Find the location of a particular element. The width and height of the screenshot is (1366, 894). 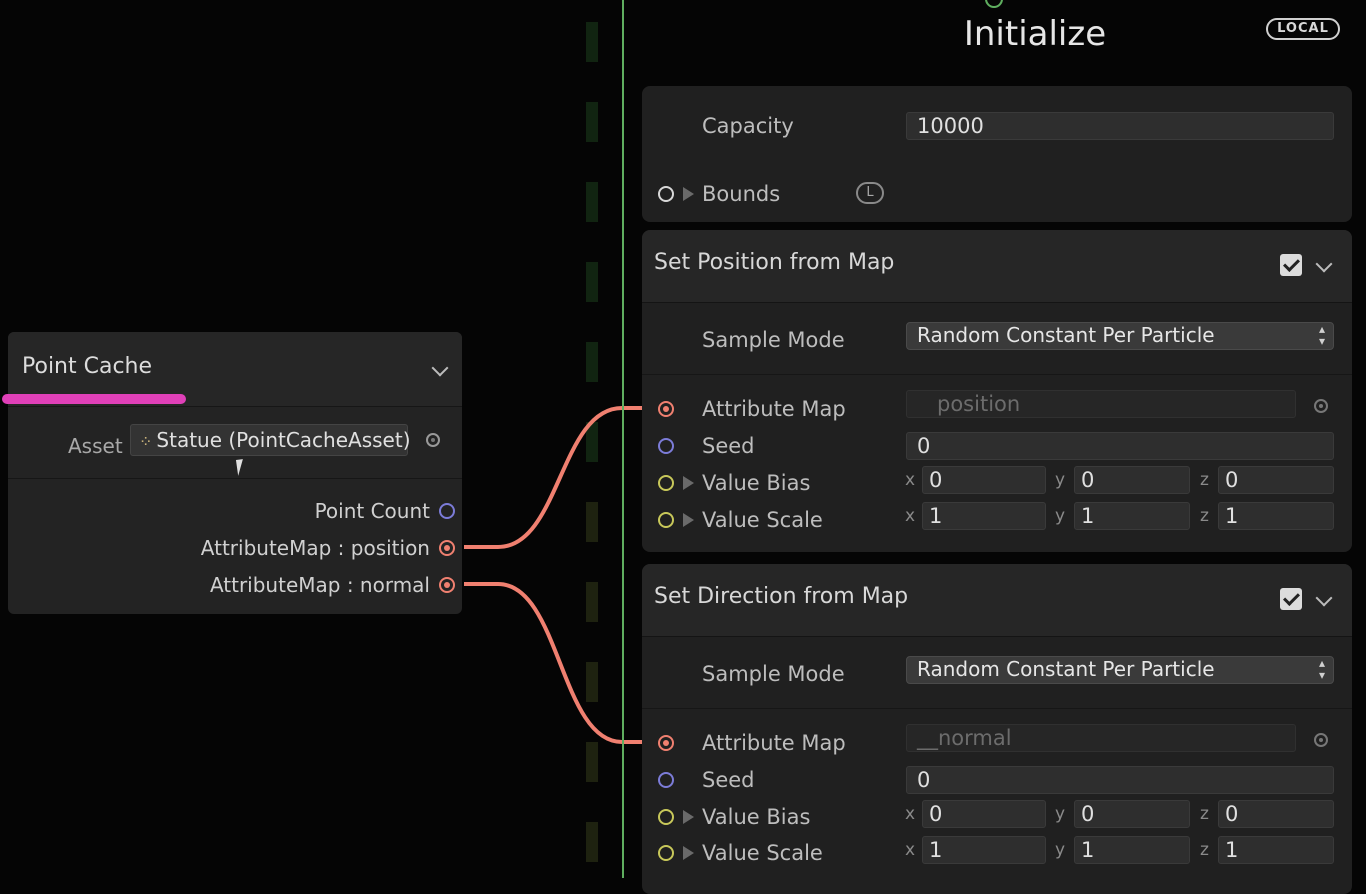

capacity-field: 10000 is located at coordinates (1120, 126).